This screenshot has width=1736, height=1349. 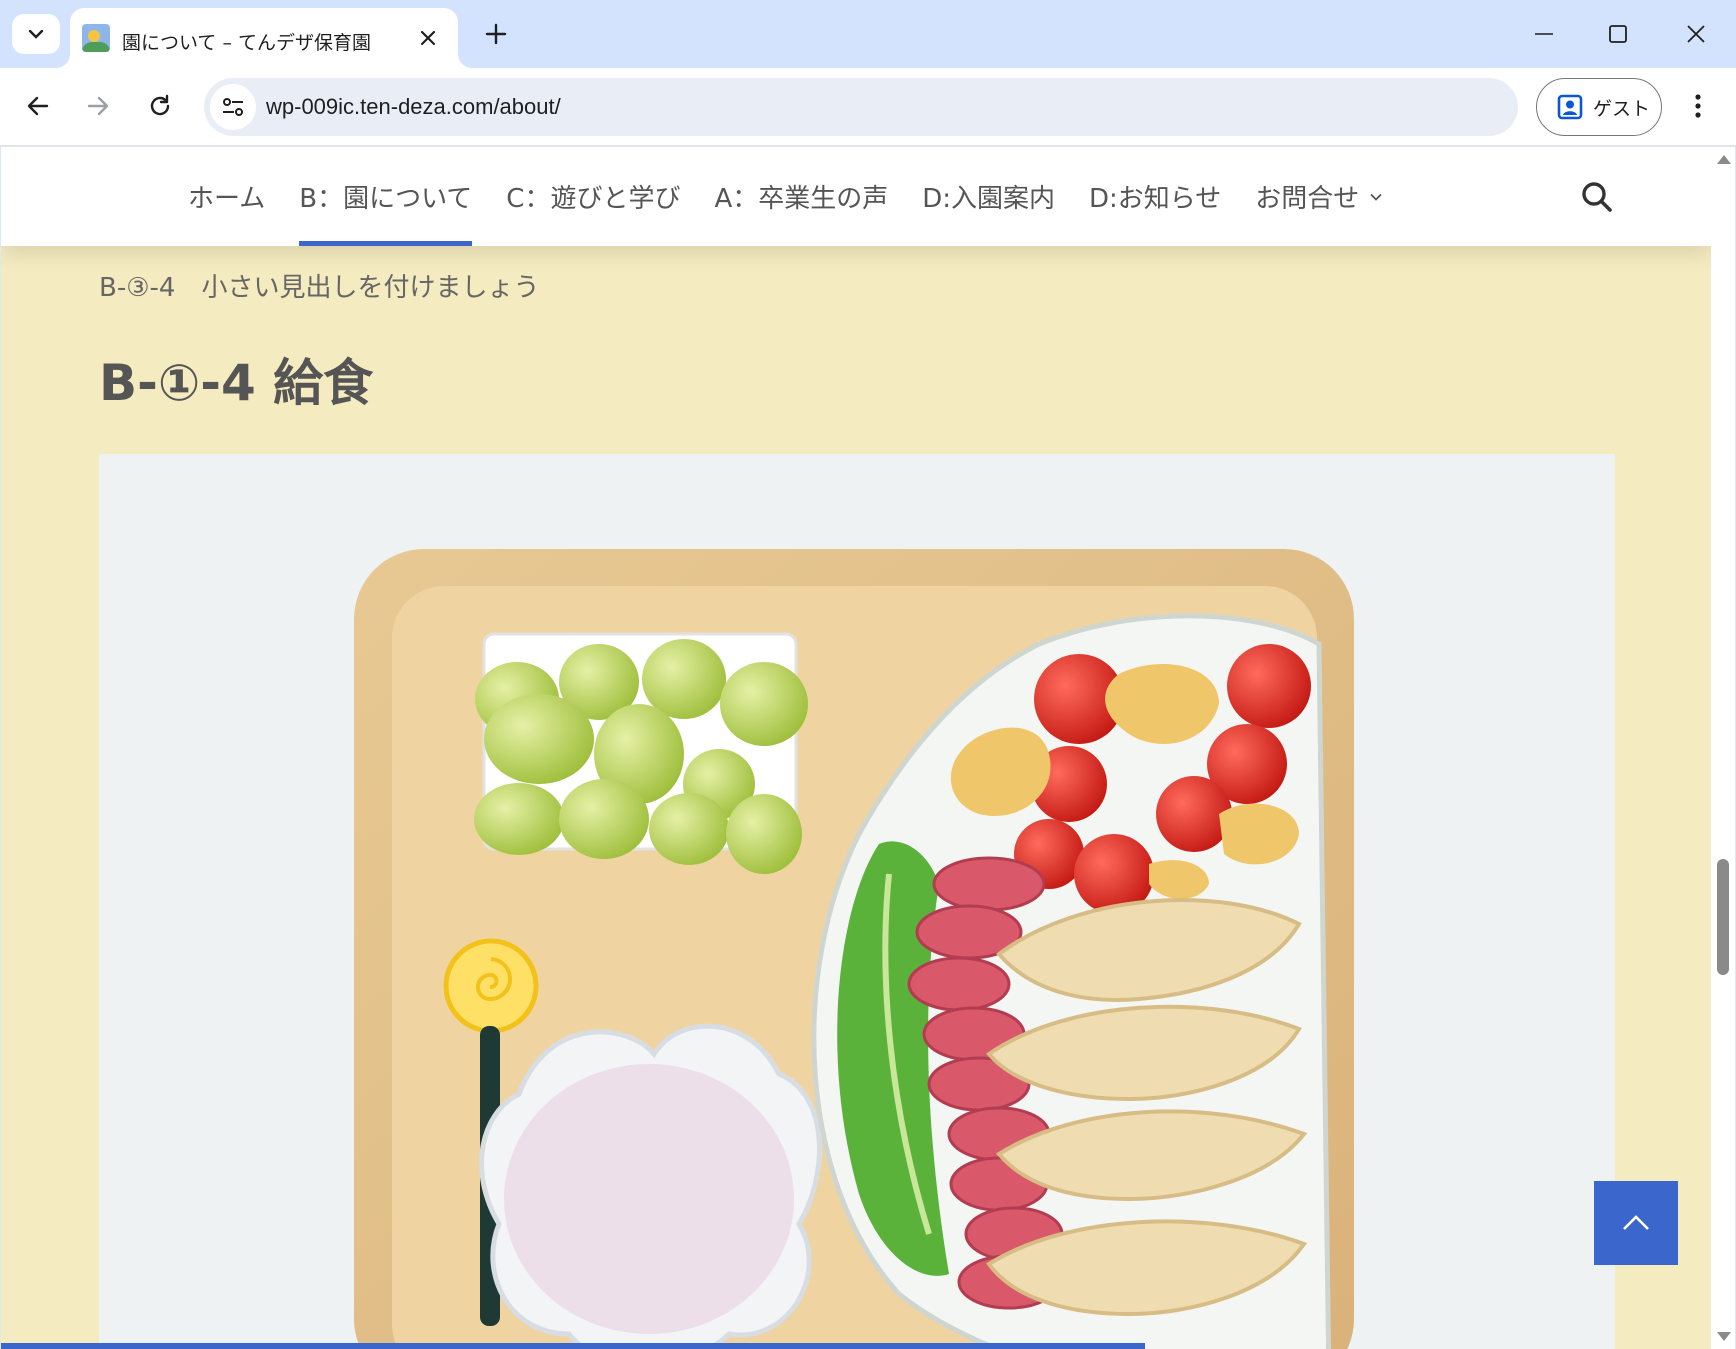 I want to click on tab-close-button, so click(x=428, y=38).